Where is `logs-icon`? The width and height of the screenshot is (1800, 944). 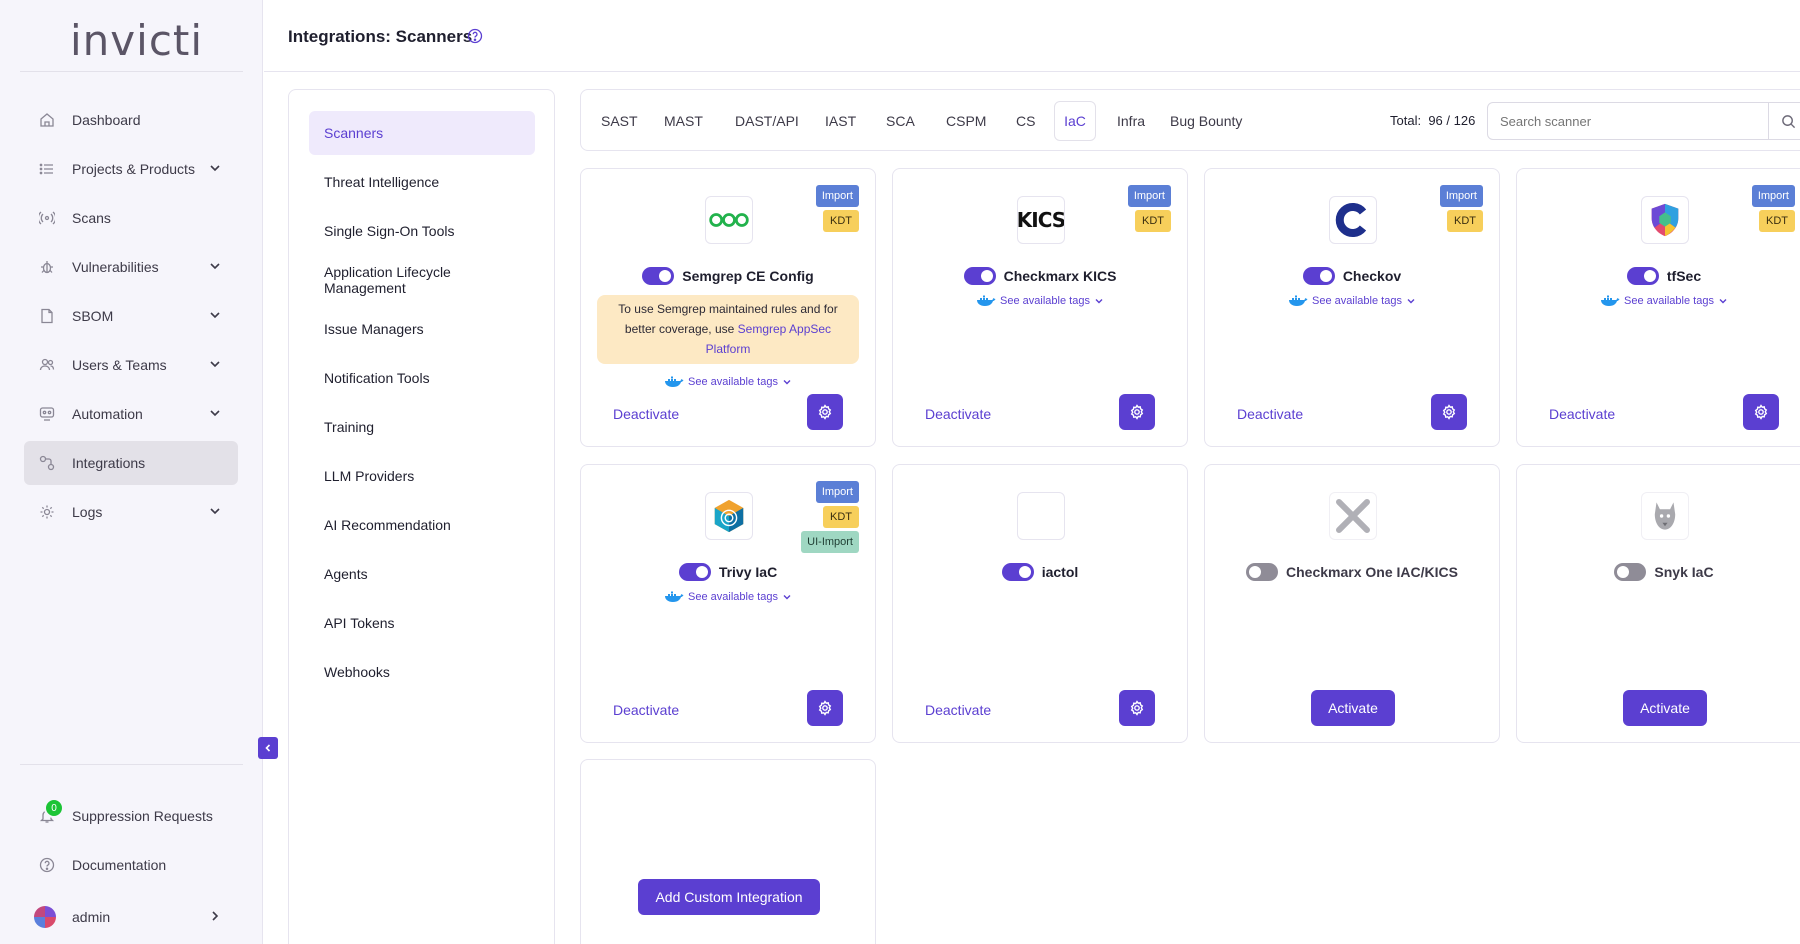 logs-icon is located at coordinates (47, 512).